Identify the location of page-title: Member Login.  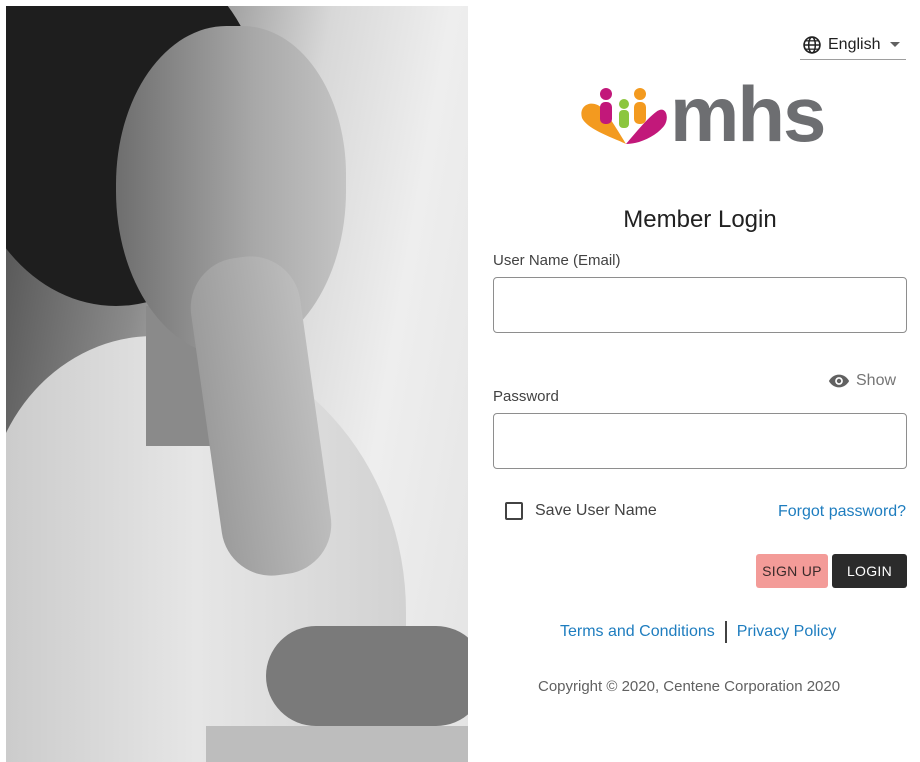
(700, 219).